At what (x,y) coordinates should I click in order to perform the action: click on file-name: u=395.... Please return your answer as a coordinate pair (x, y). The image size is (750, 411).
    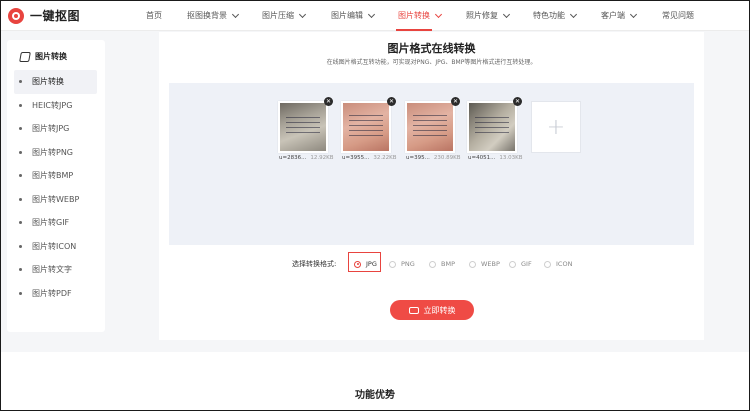
    Looking at the image, I should click on (418, 158).